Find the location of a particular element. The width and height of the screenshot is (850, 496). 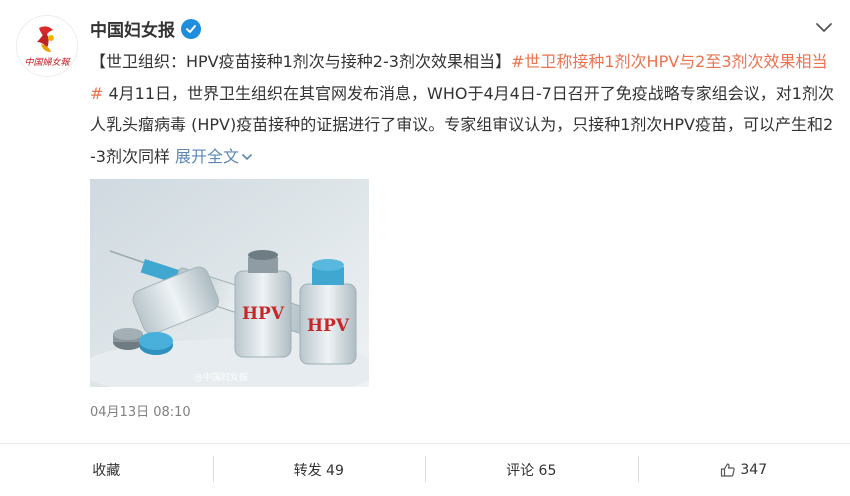

vial-label-2: HPV is located at coordinates (328, 326).